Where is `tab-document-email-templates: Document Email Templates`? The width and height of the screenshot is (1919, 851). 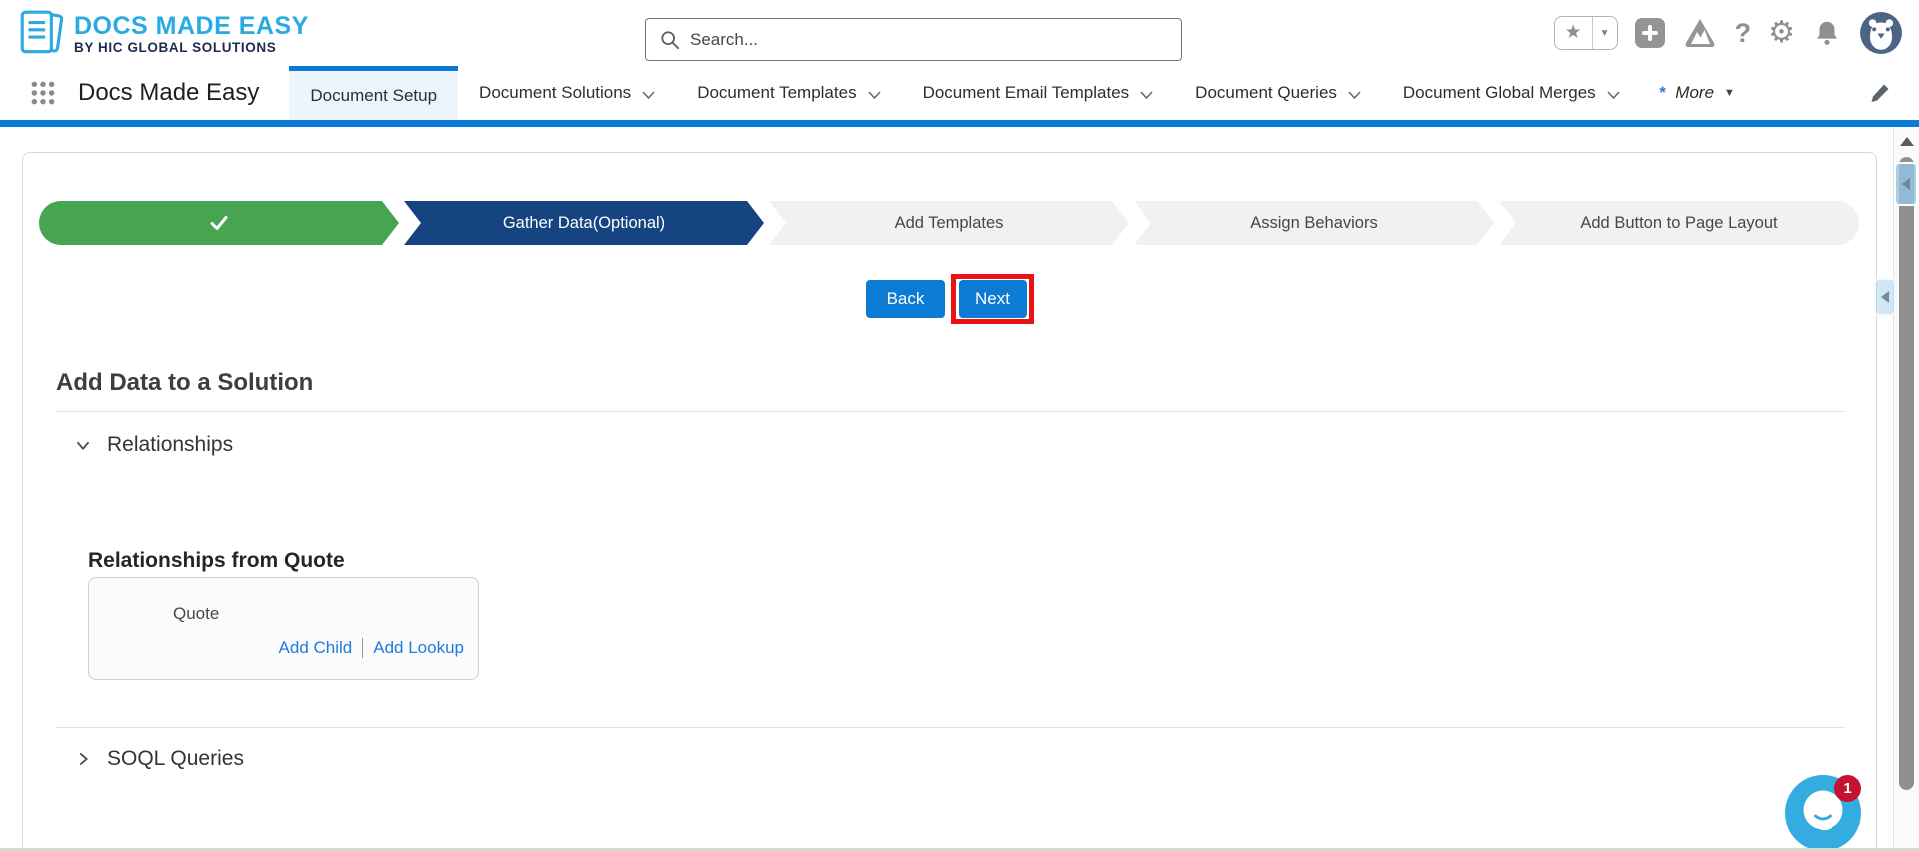
tab-document-email-templates: Document Email Templates is located at coordinates (1038, 93).